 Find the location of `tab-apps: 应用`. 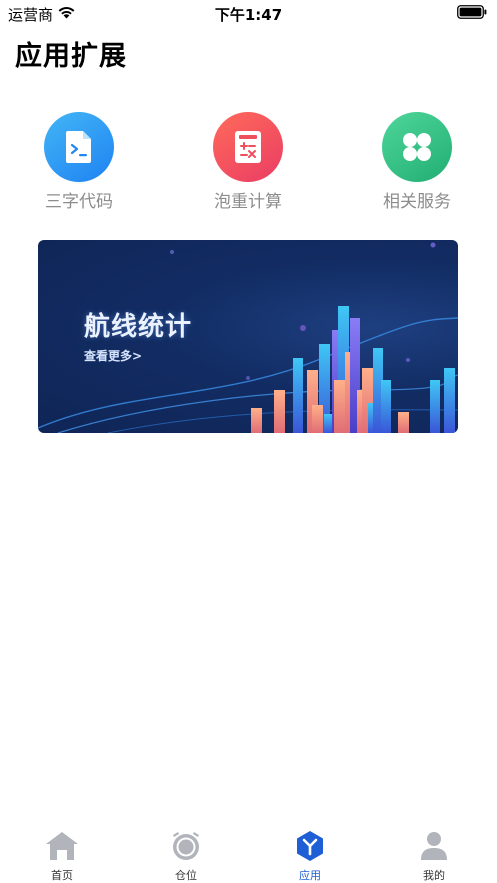

tab-apps: 应用 is located at coordinates (310, 856).